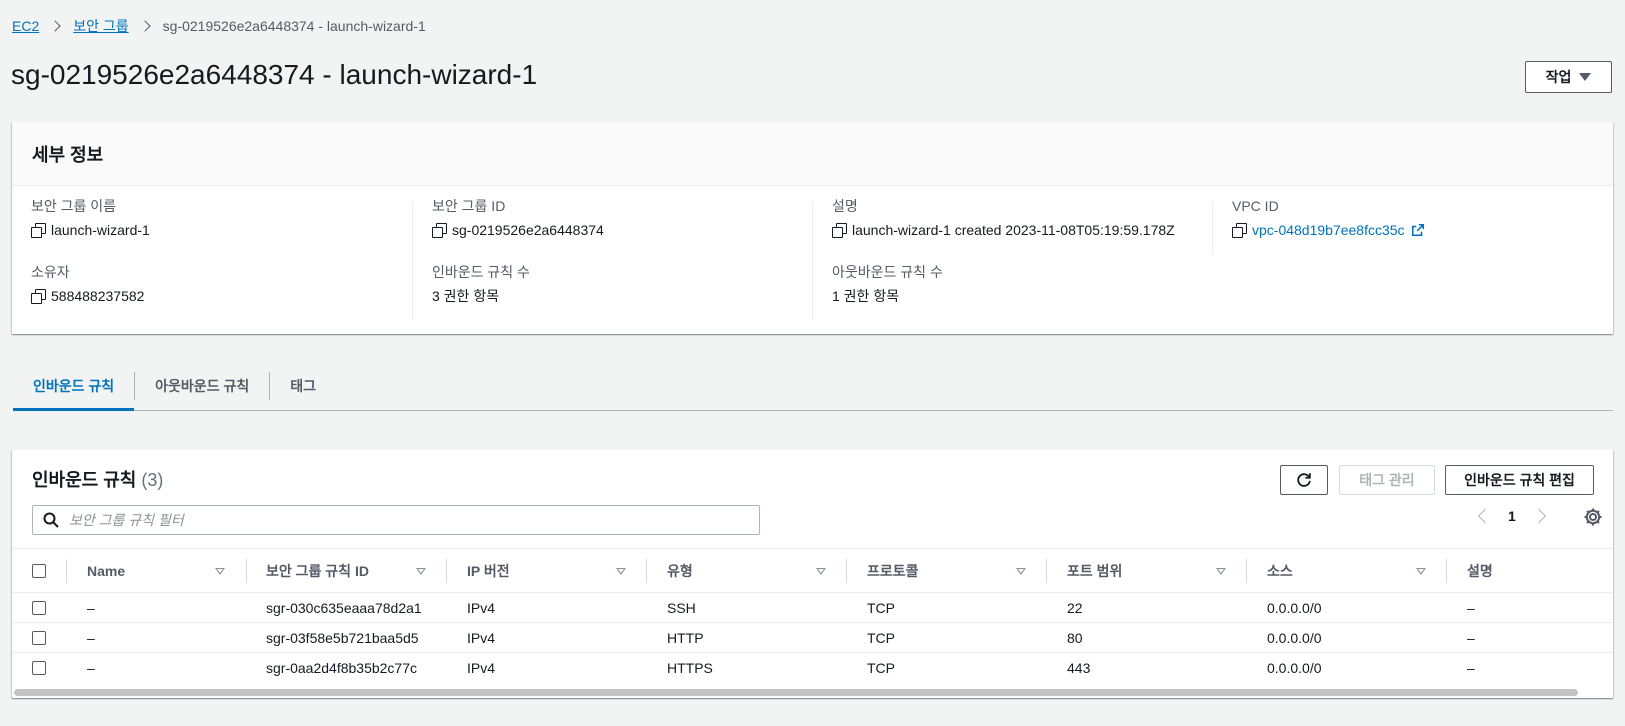 The image size is (1625, 726). I want to click on breadcrumb-current: sg-0219526e2a6448374 - launch-wizard-1, so click(294, 26).